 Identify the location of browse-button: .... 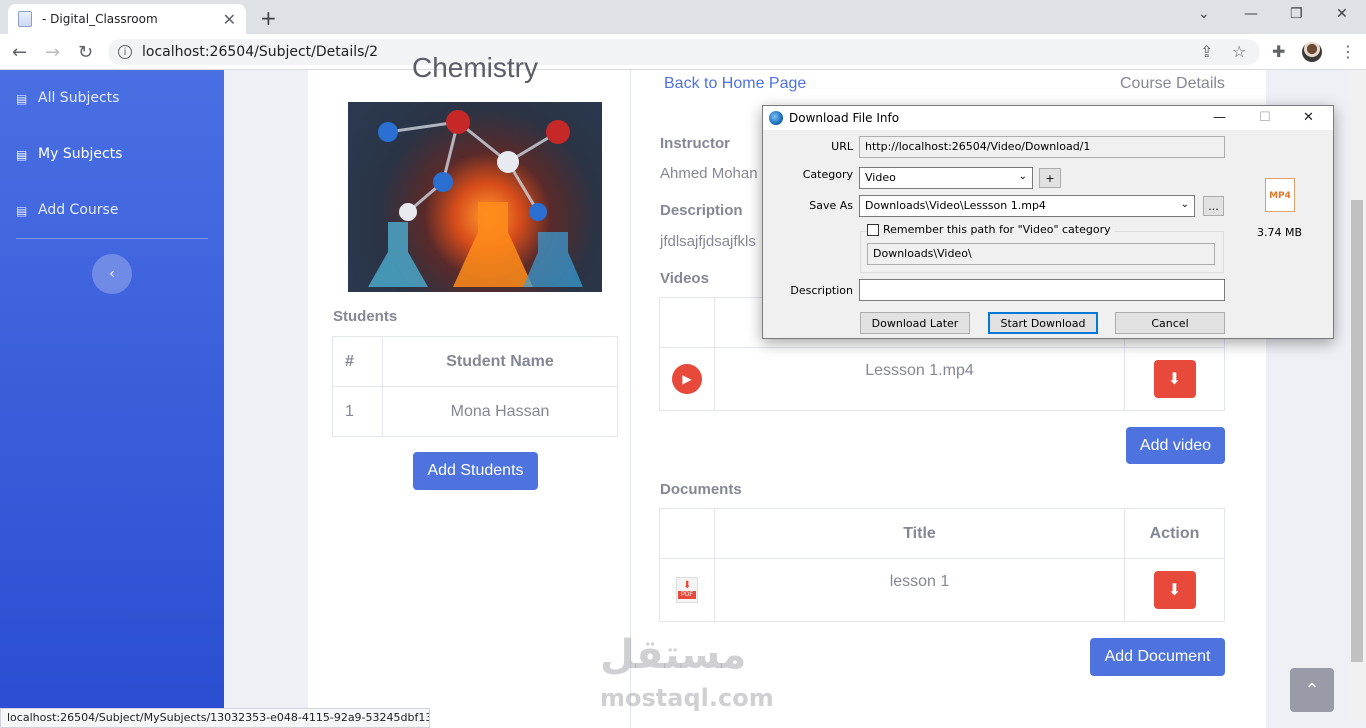
(1213, 206).